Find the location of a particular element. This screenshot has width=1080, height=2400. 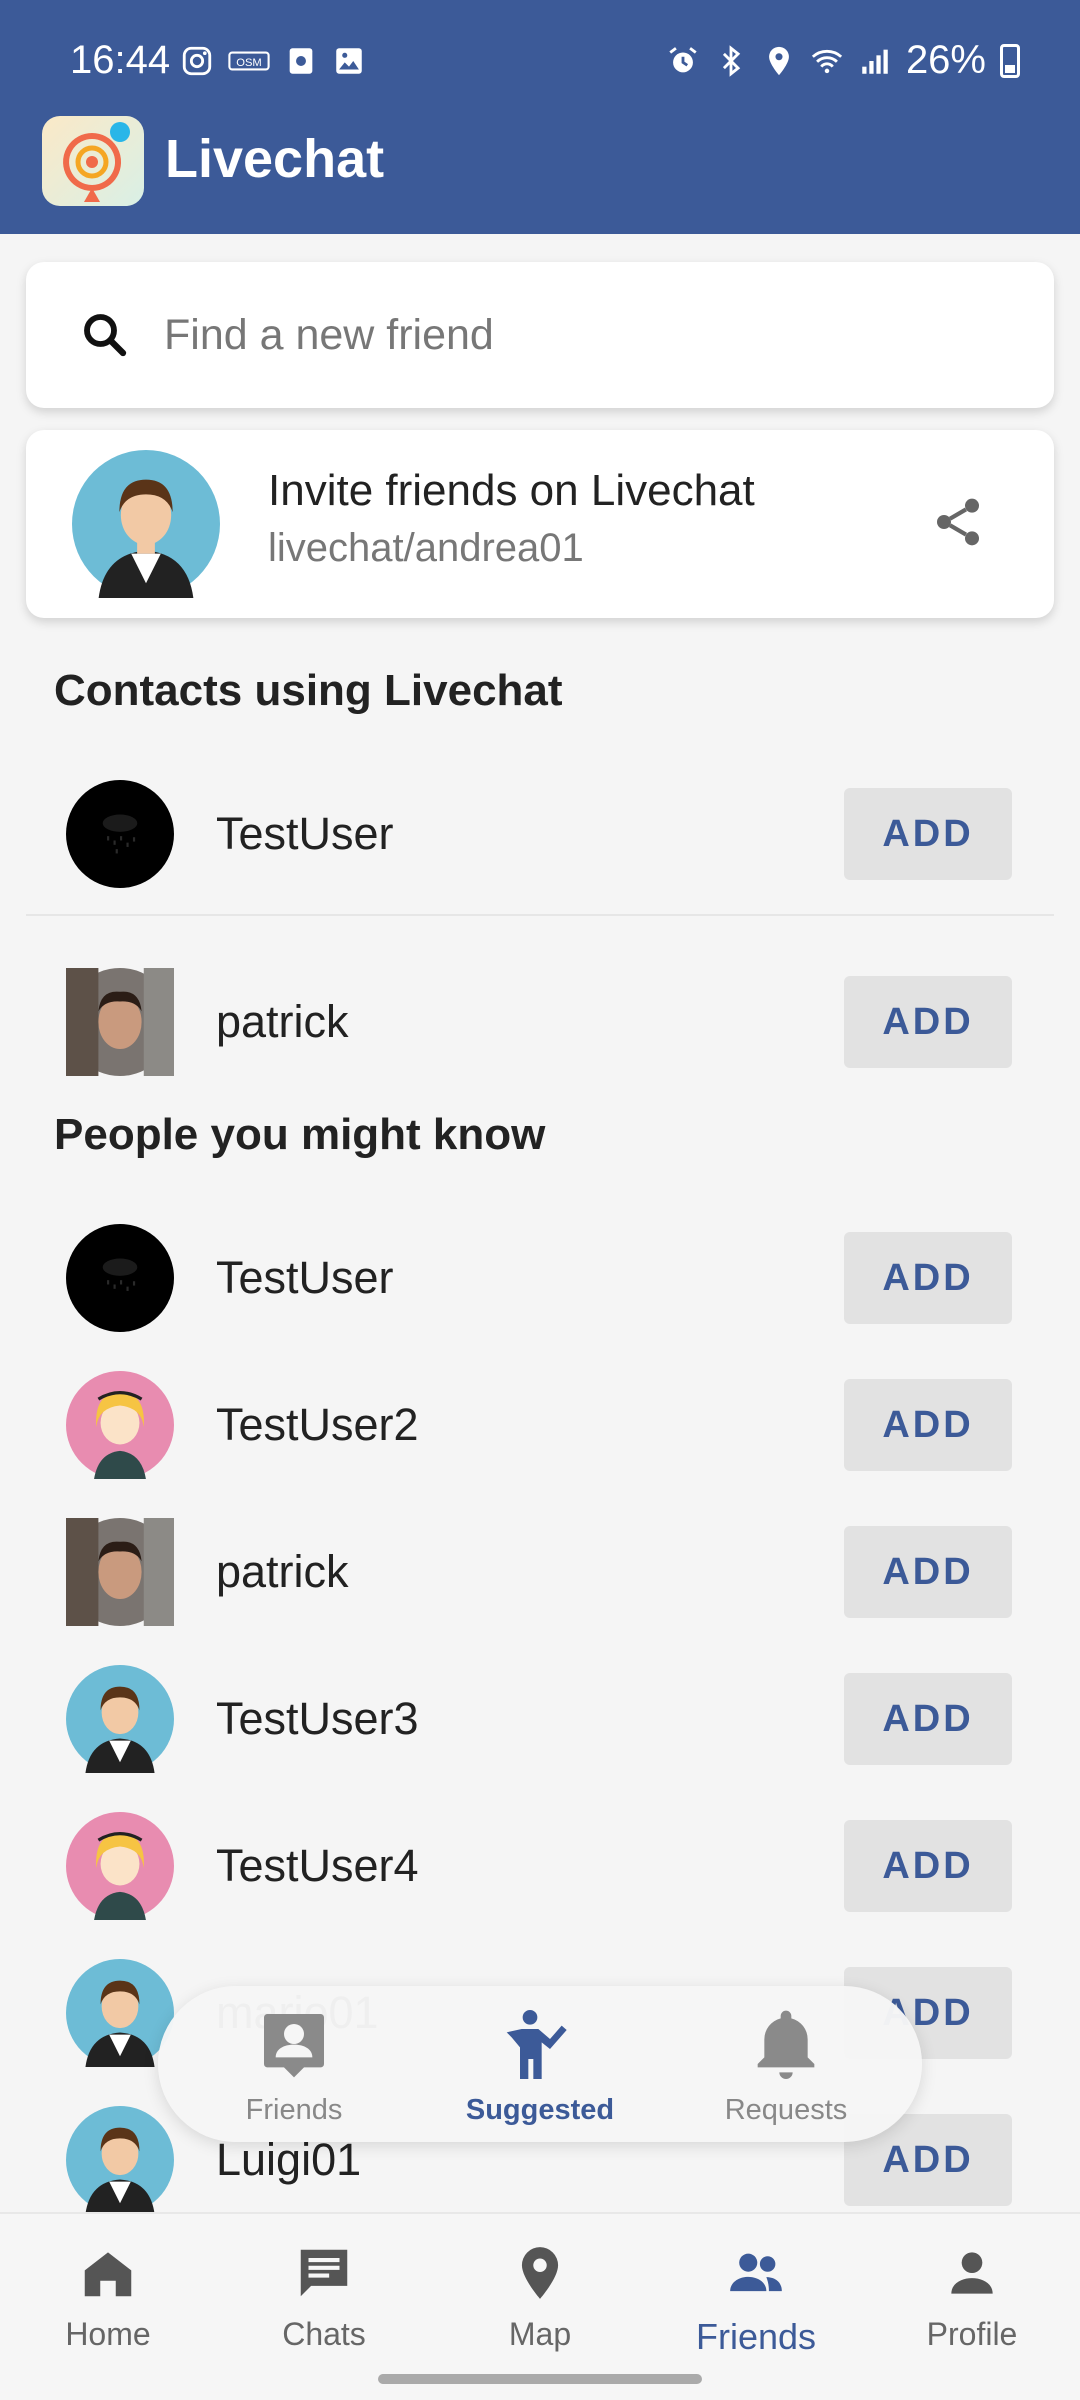

contacts-section-title: Contacts using Livechat is located at coordinates (308, 690).